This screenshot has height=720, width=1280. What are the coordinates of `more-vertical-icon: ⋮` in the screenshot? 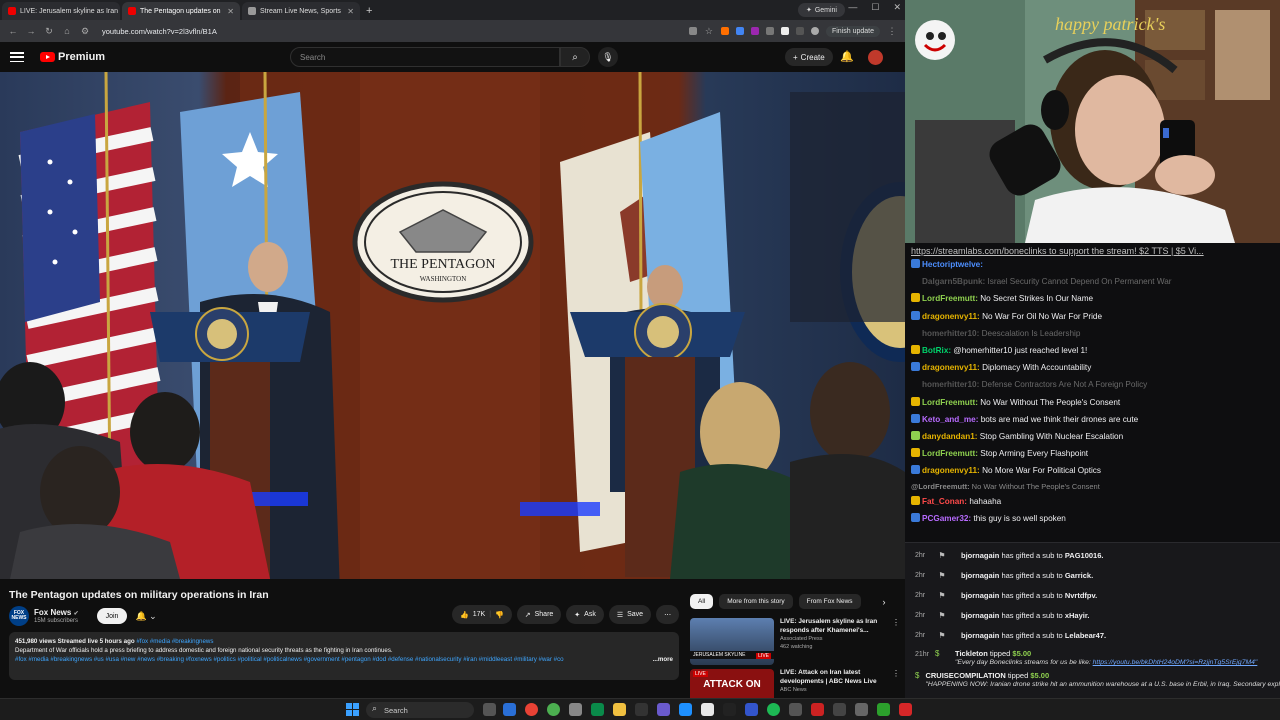 It's located at (896, 683).